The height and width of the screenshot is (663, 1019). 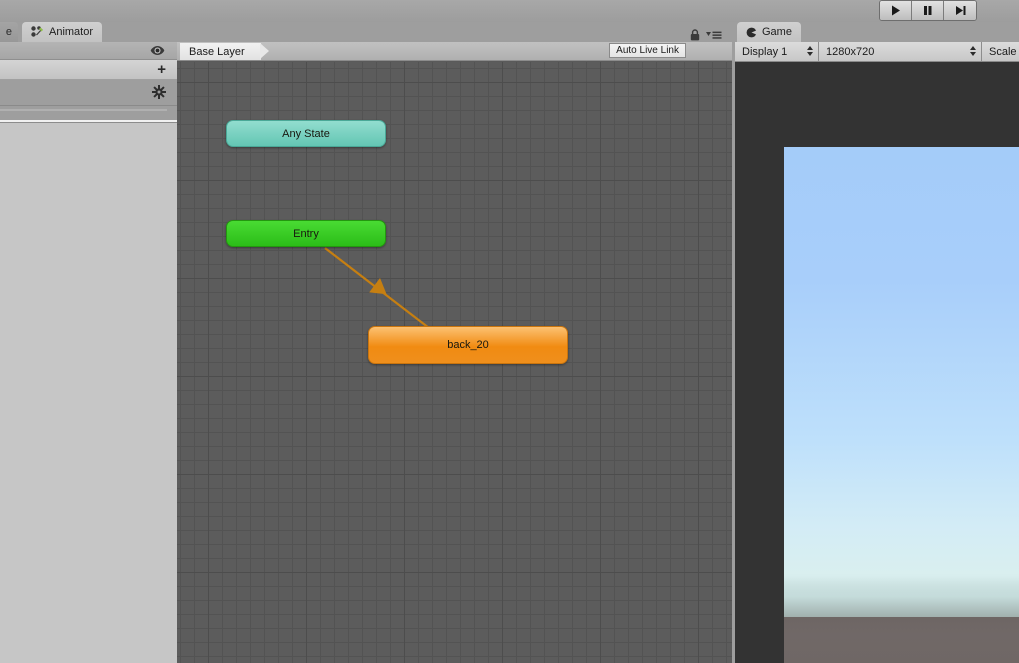 What do you see at coordinates (83, 110) in the screenshot?
I see `sublist-divider` at bounding box center [83, 110].